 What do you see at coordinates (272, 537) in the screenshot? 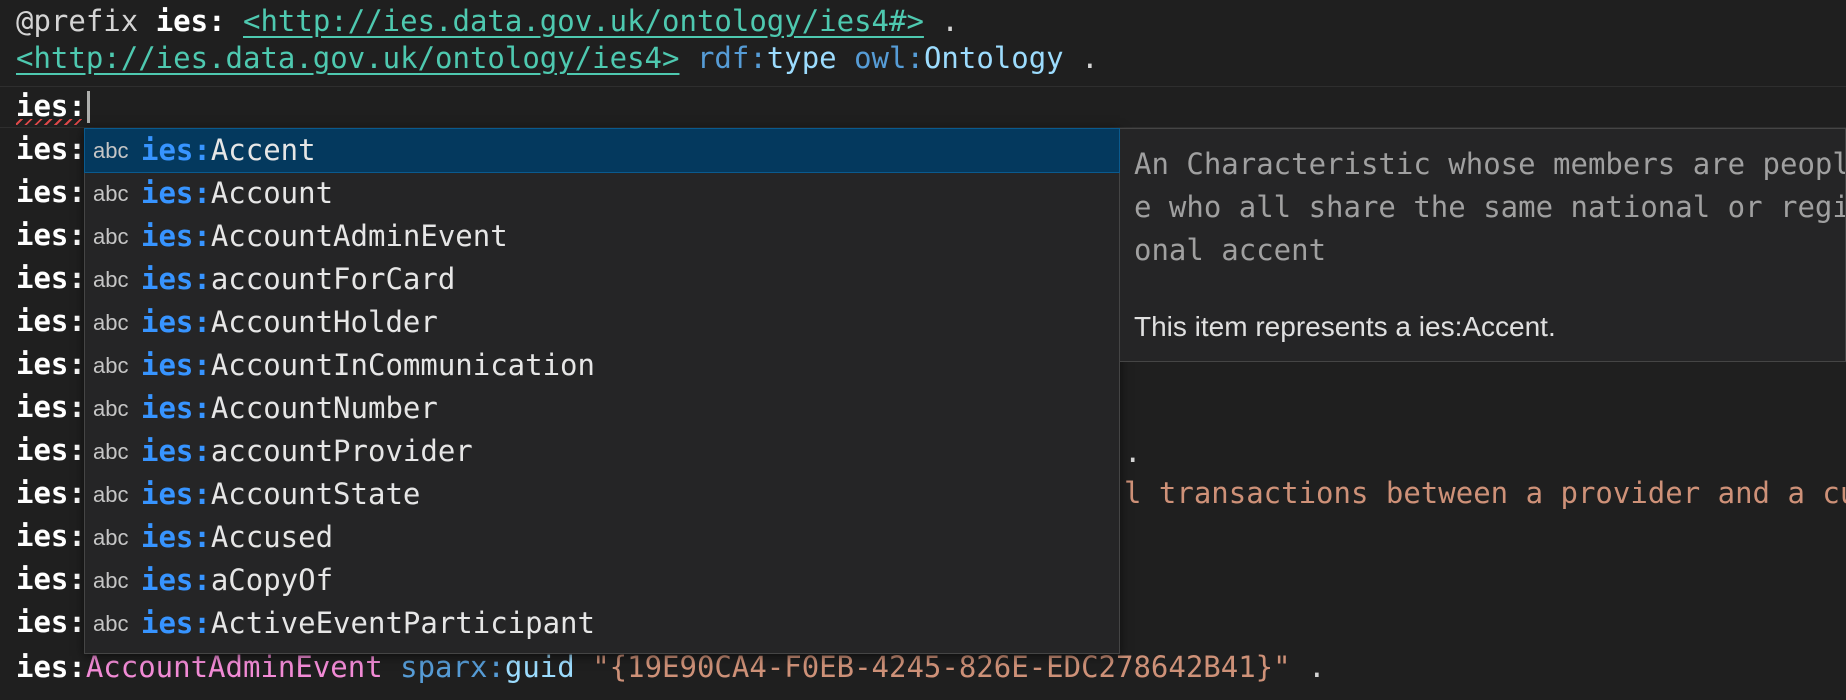
I see `suggestion-label: Accused` at bounding box center [272, 537].